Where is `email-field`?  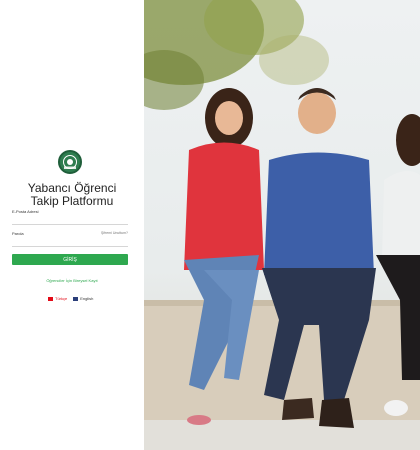 email-field is located at coordinates (70, 219).